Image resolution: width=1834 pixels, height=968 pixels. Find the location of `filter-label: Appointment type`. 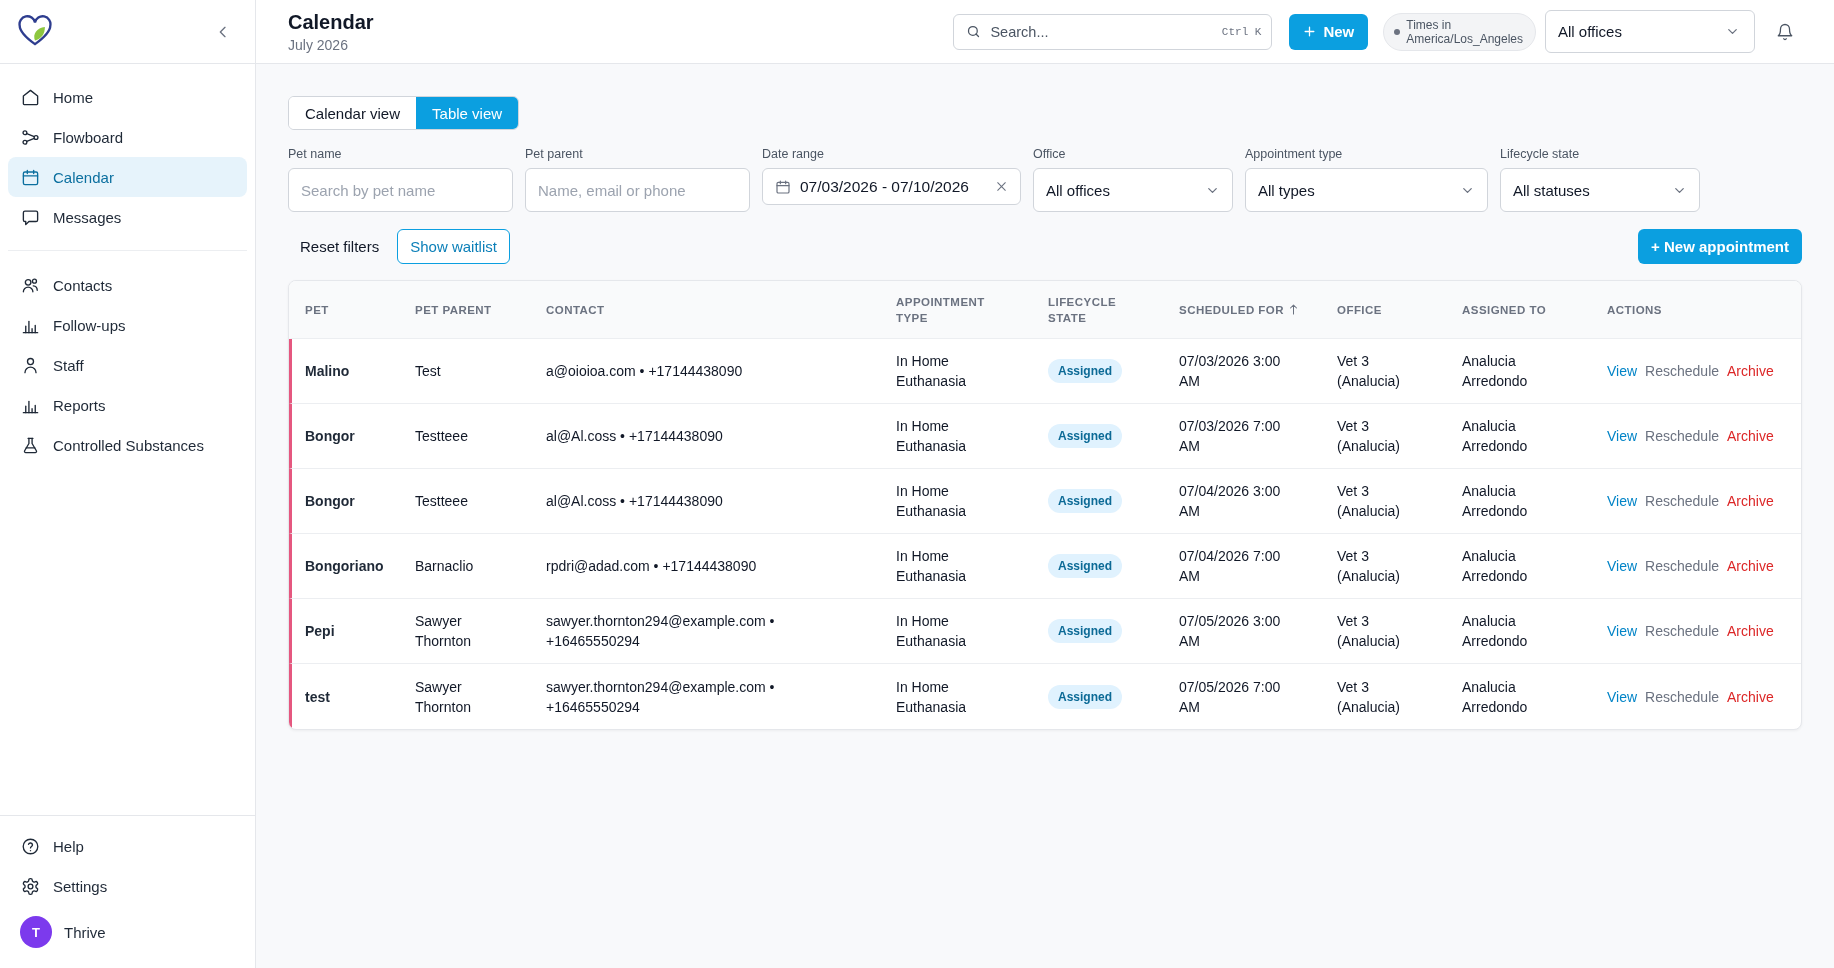

filter-label: Appointment type is located at coordinates (1294, 154).